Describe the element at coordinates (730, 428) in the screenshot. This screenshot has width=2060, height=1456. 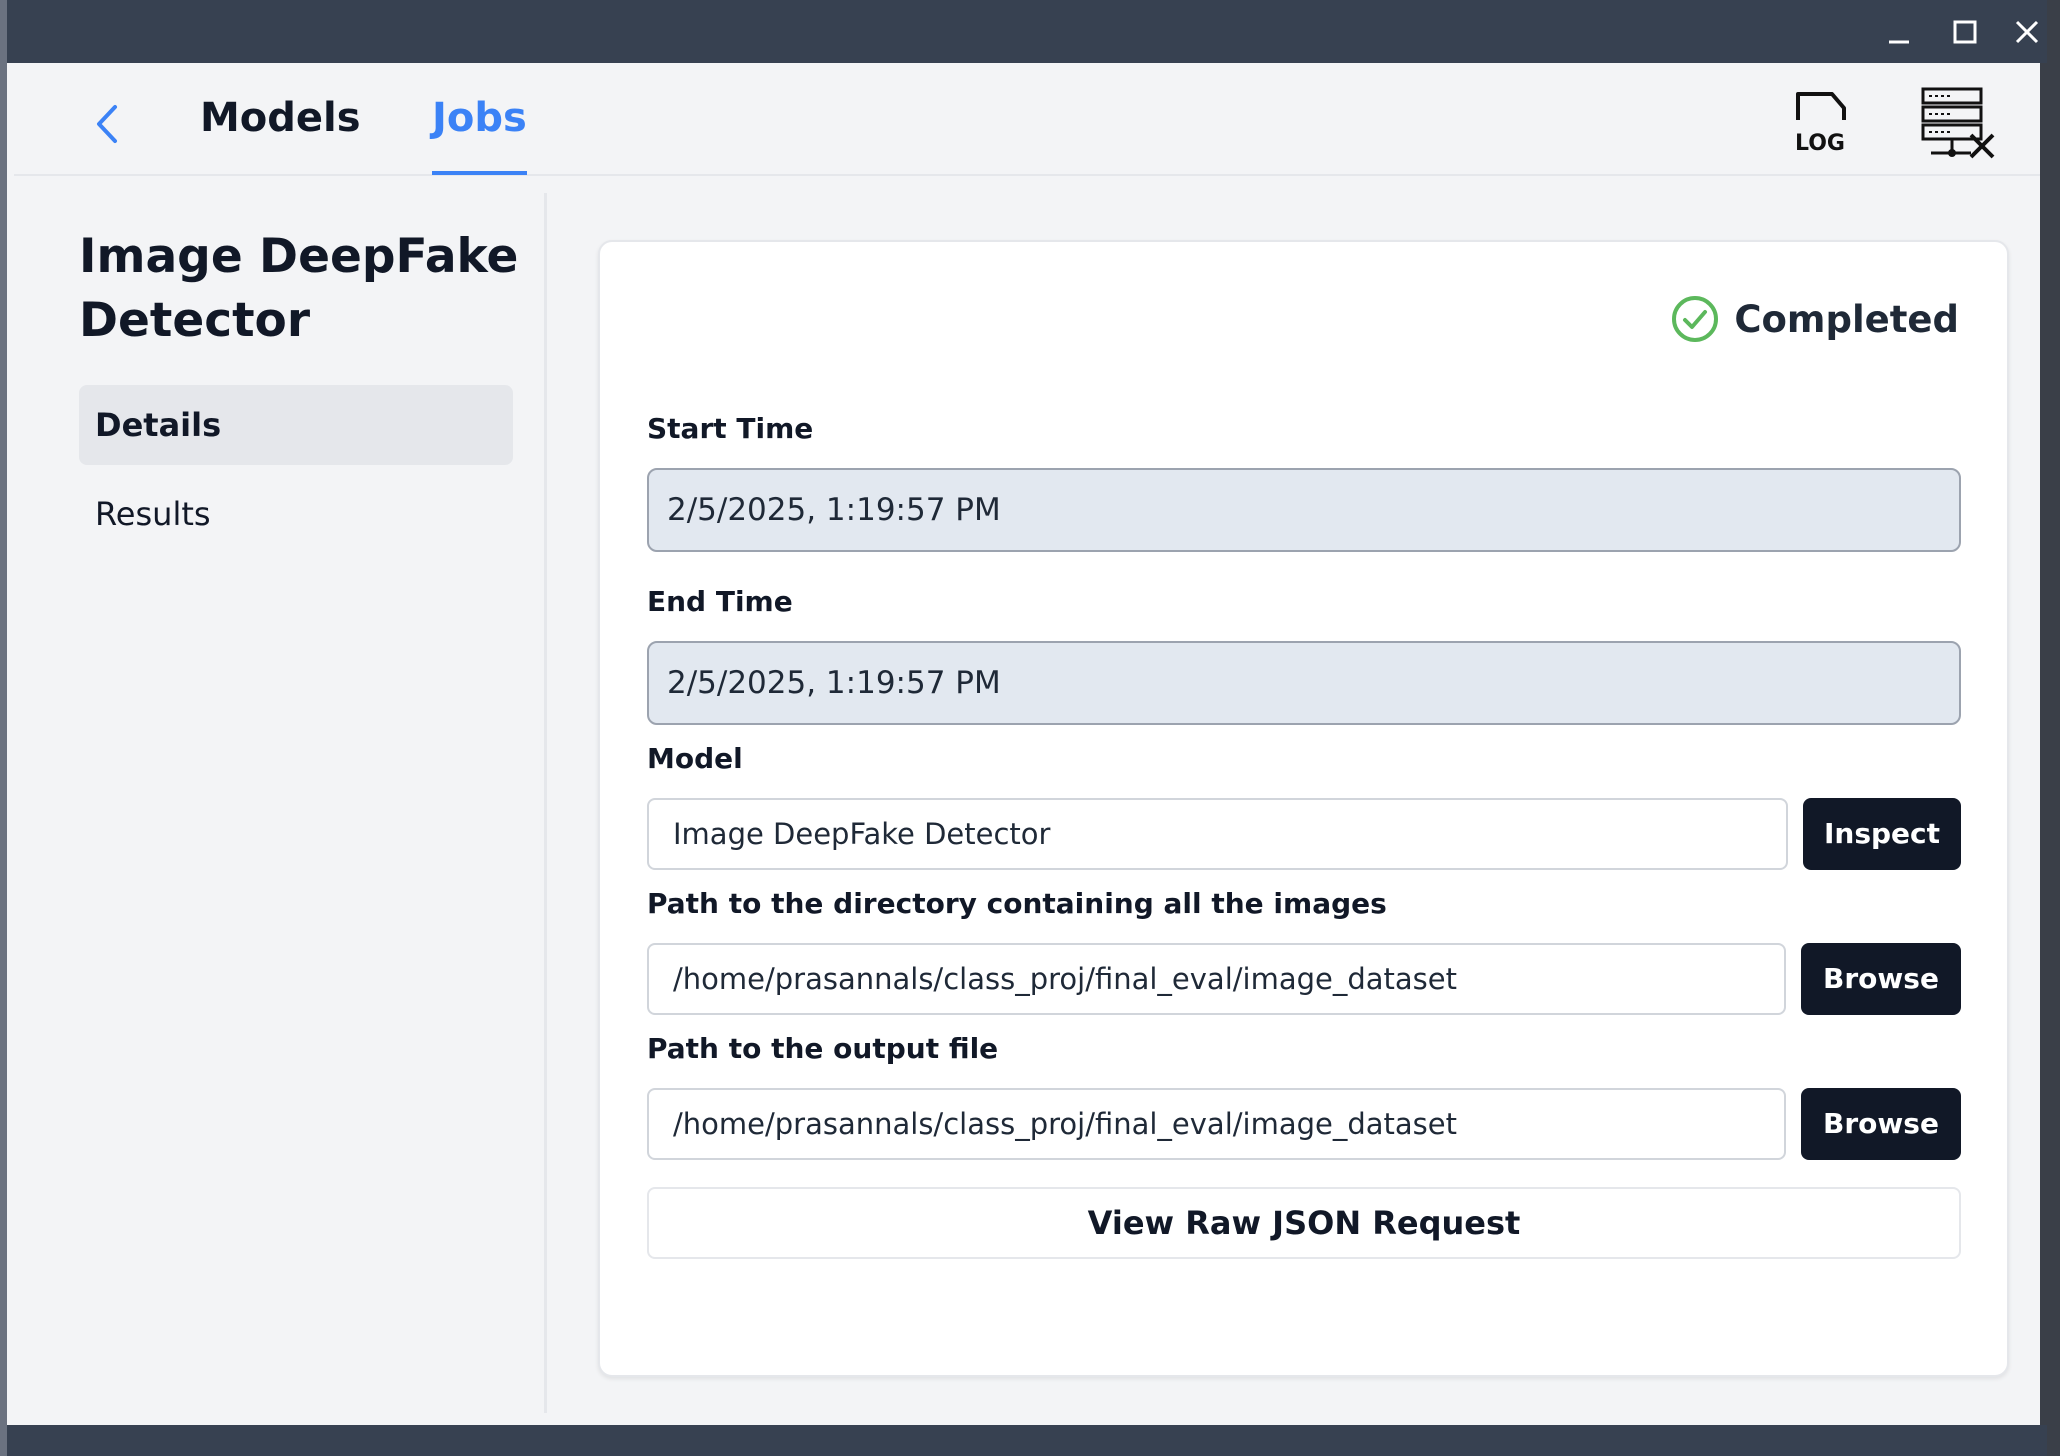
I see `start-time-label: Start Time` at that location.